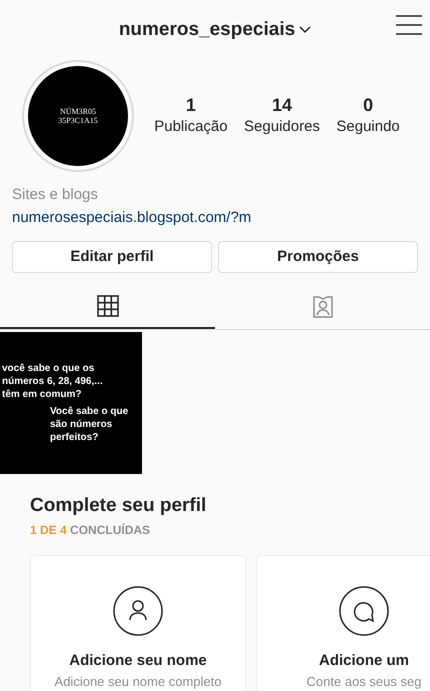  What do you see at coordinates (89, 424) in the screenshot?
I see `post-text: Você sabe o que são números perfeitos?` at bounding box center [89, 424].